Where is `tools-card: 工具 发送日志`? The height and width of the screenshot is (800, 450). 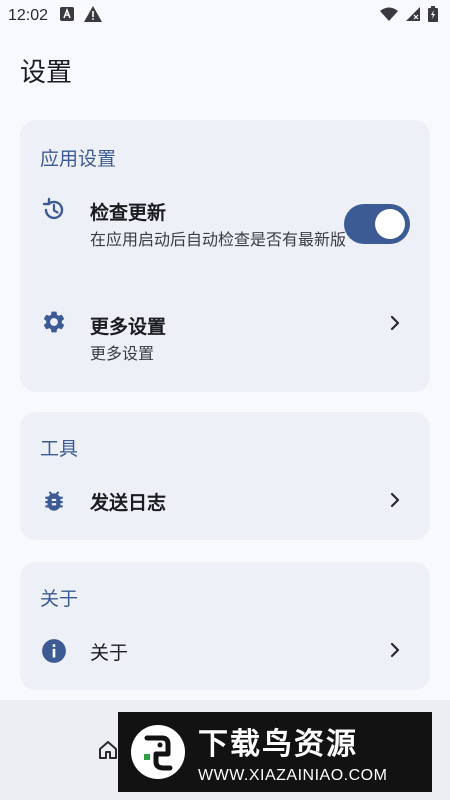
tools-card: 工具 发送日志 is located at coordinates (225, 476).